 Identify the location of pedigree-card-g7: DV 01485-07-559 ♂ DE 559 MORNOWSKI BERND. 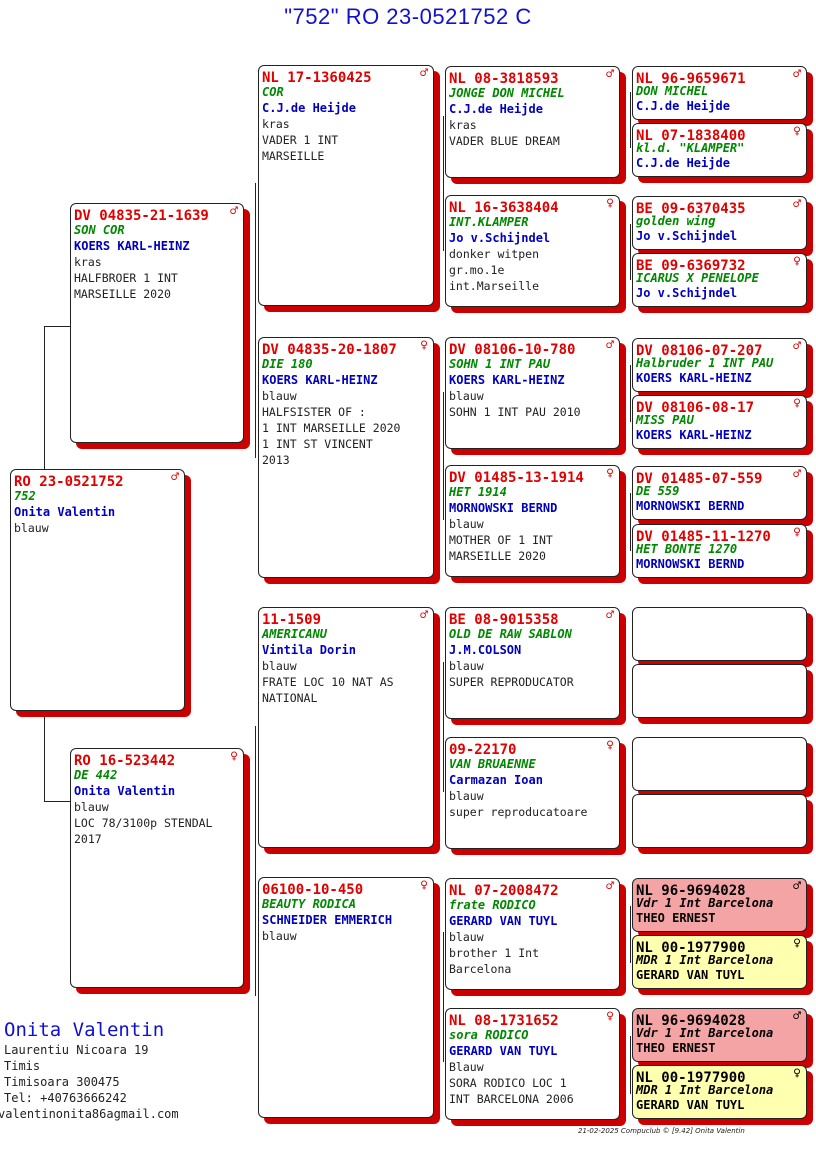
(719, 493).